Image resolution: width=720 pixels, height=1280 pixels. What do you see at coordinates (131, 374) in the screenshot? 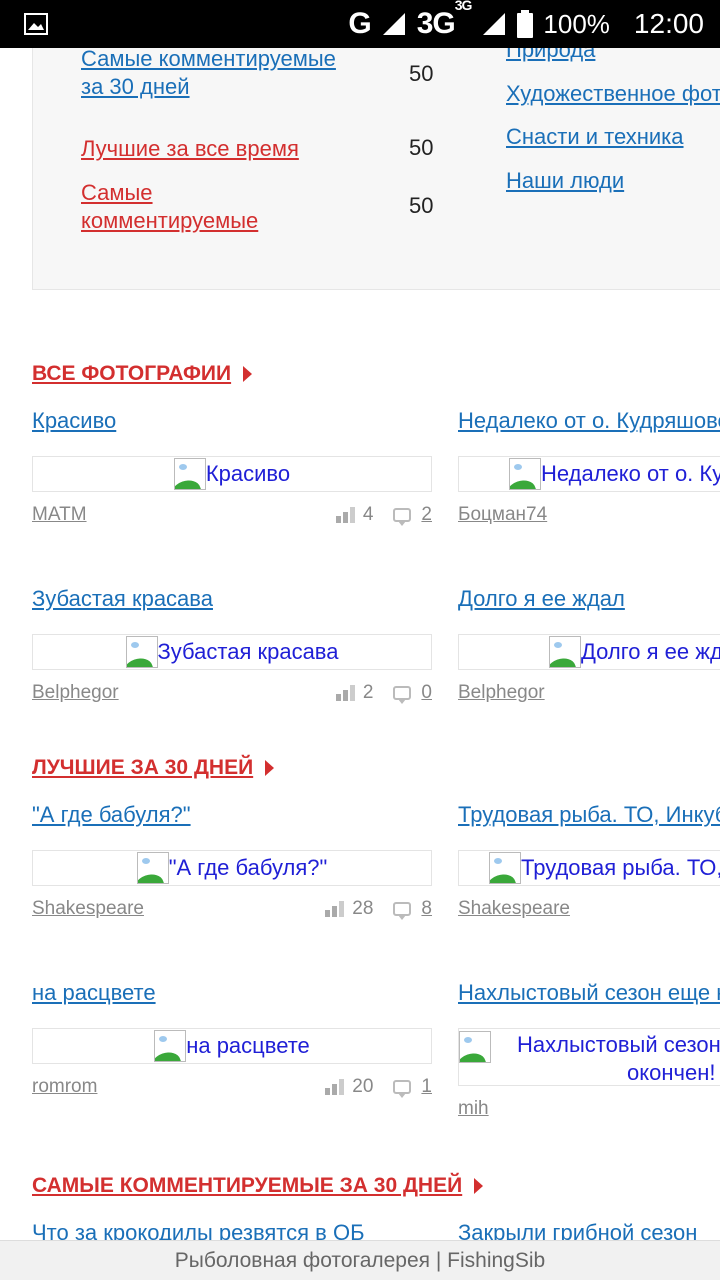
I see `section-title: ВСЕ ФОТОГРАФИИ` at bounding box center [131, 374].